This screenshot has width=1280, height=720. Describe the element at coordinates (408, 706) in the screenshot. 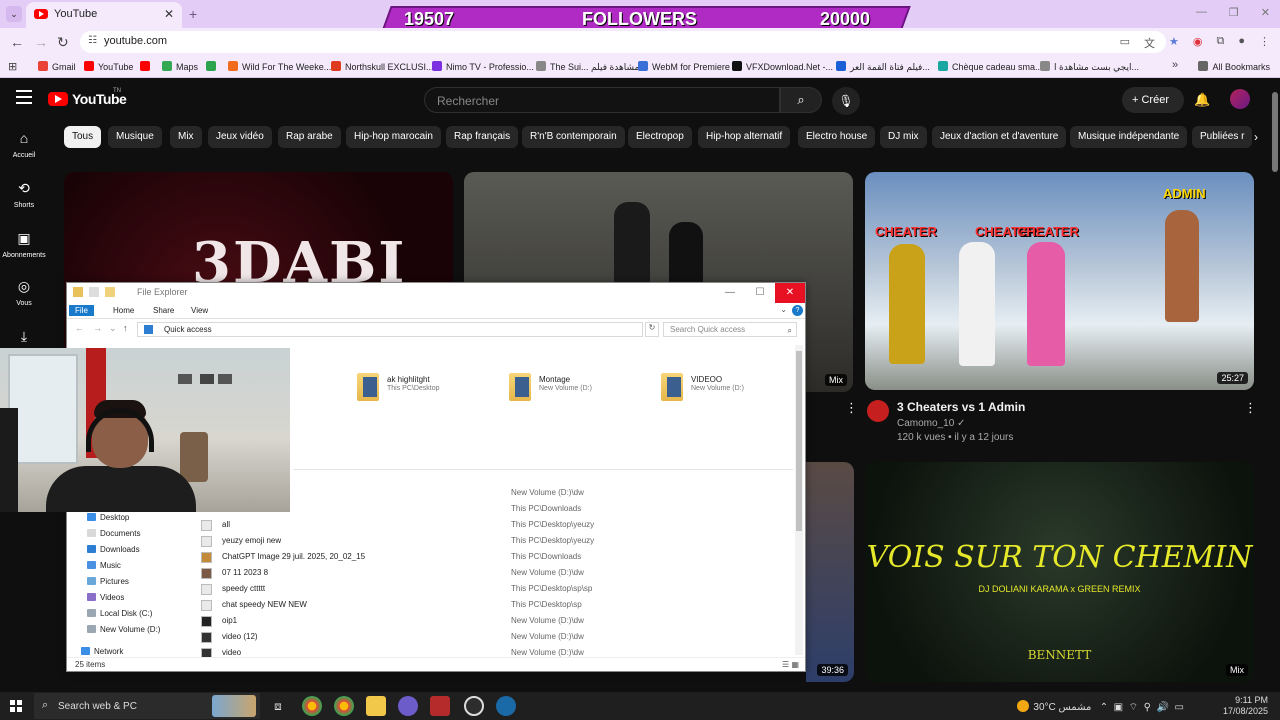

I see `app-taskbar-icon` at that location.